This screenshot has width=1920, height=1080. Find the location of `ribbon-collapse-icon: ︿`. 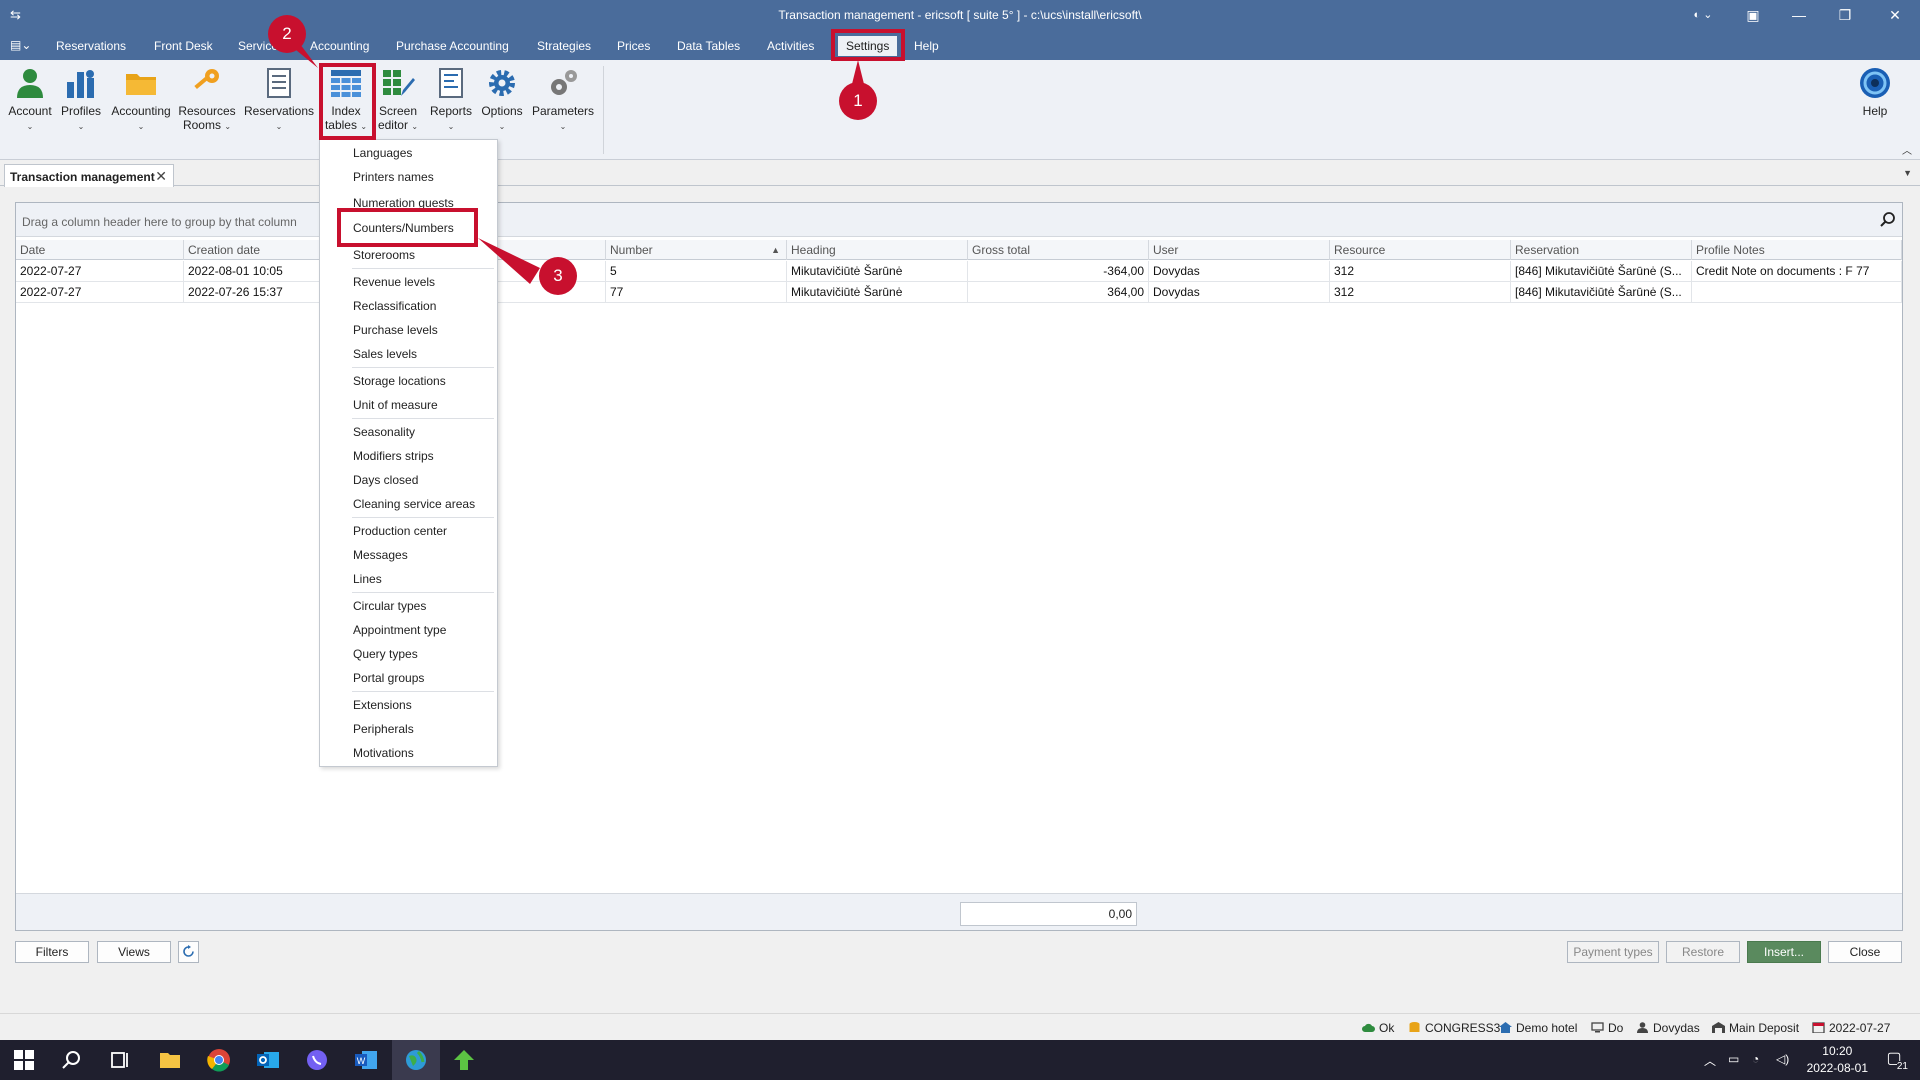

ribbon-collapse-icon: ︿ is located at coordinates (1907, 149).